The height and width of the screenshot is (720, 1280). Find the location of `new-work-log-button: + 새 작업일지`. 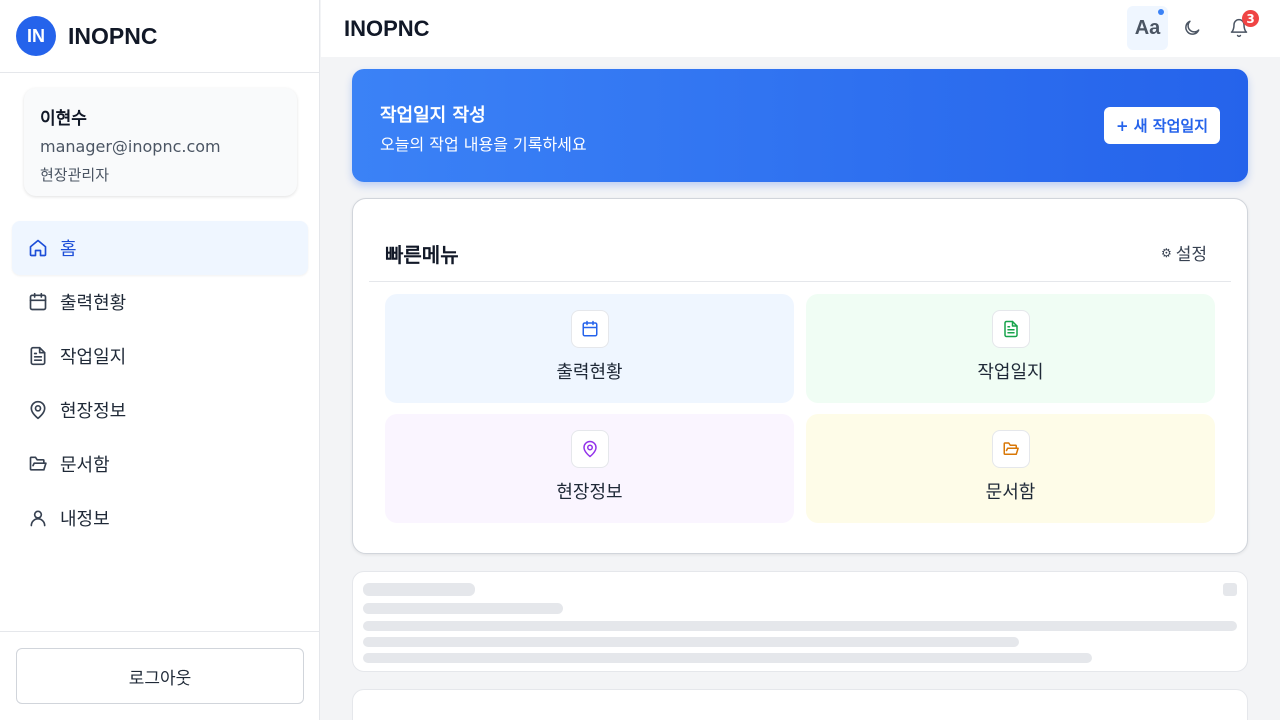

new-work-log-button: + 새 작업일지 is located at coordinates (1161, 125).